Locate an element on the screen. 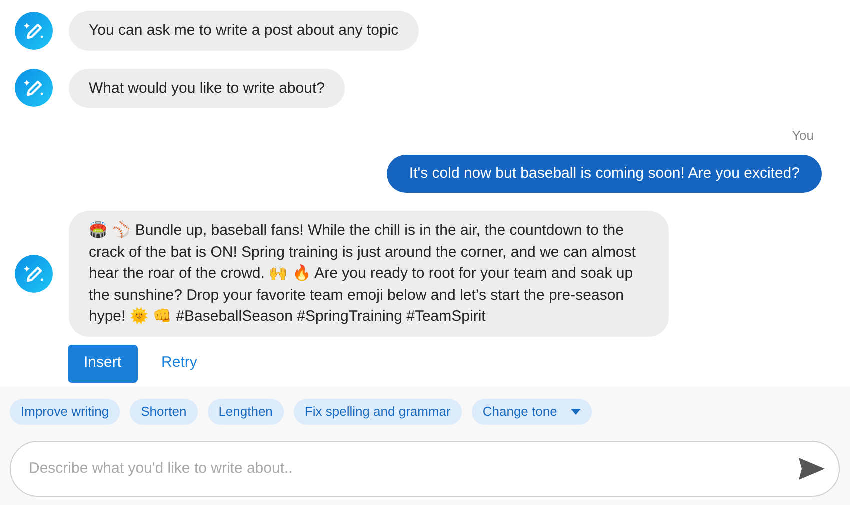  suggestion-chip: Shorten is located at coordinates (164, 412).